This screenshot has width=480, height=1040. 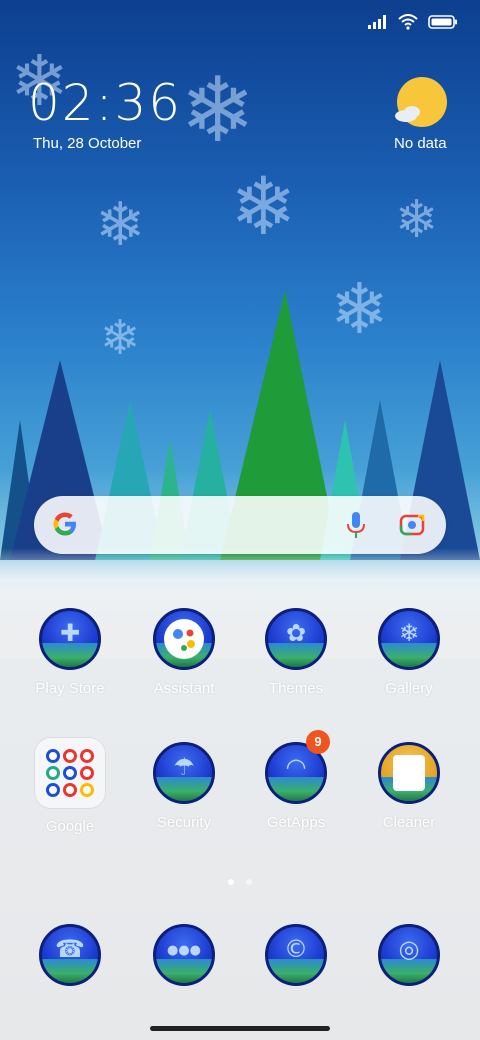 I want to click on app-gallery: ❄ Gallery, so click(x=409, y=652).